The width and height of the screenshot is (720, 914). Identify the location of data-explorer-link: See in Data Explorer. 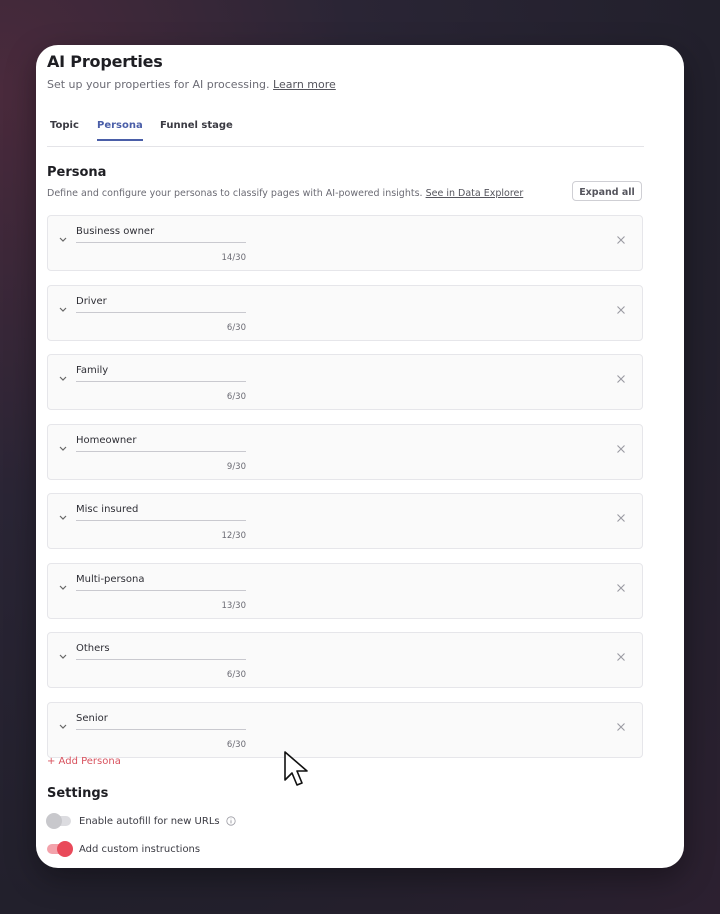
(475, 193).